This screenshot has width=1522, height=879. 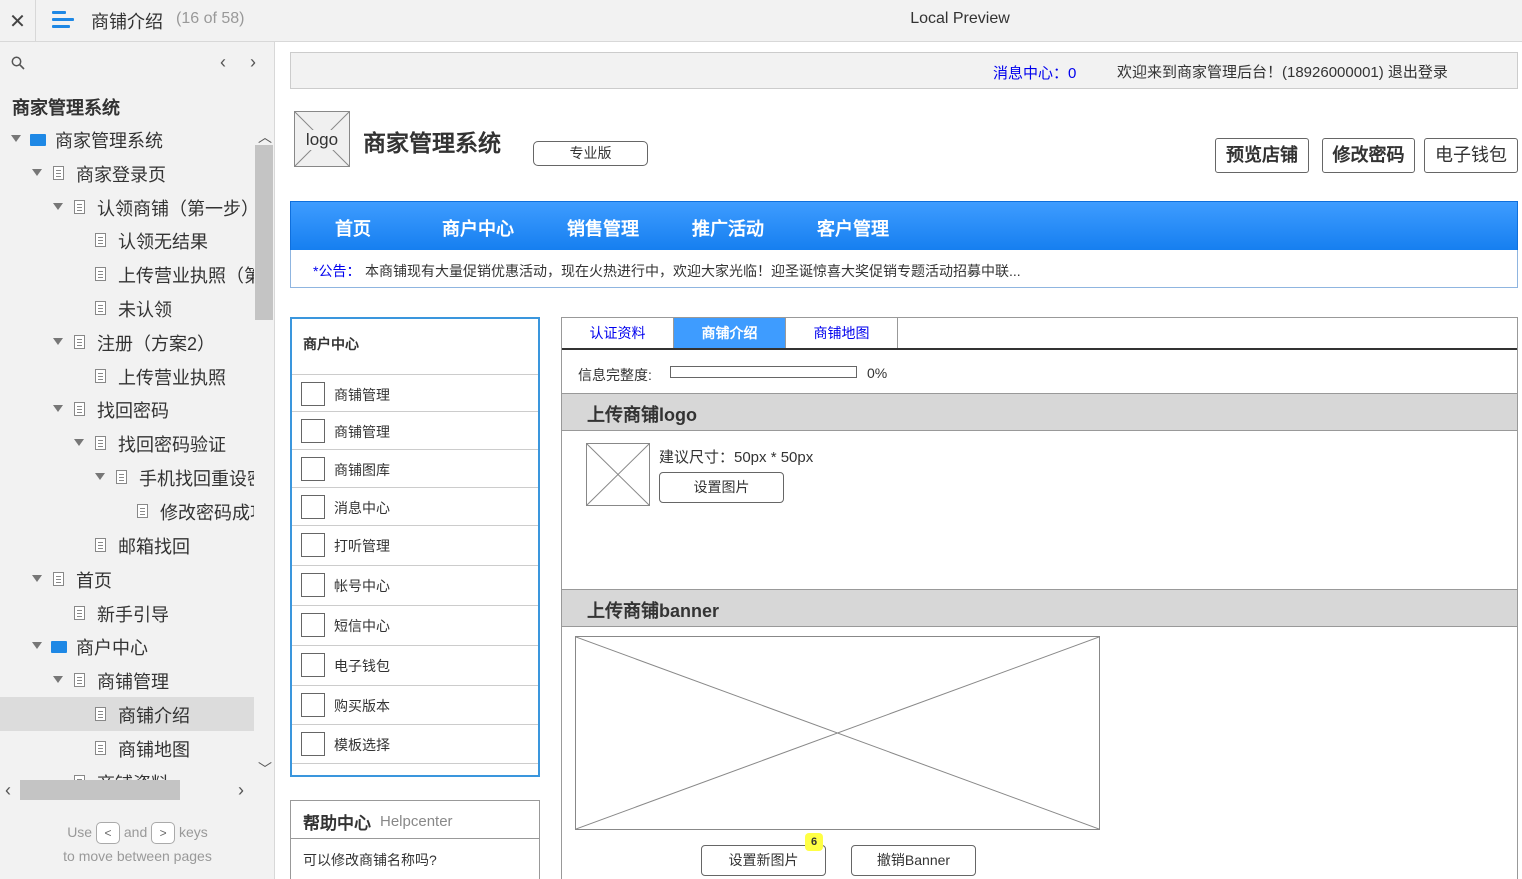 What do you see at coordinates (415, 770) in the screenshot?
I see `menu-divider` at bounding box center [415, 770].